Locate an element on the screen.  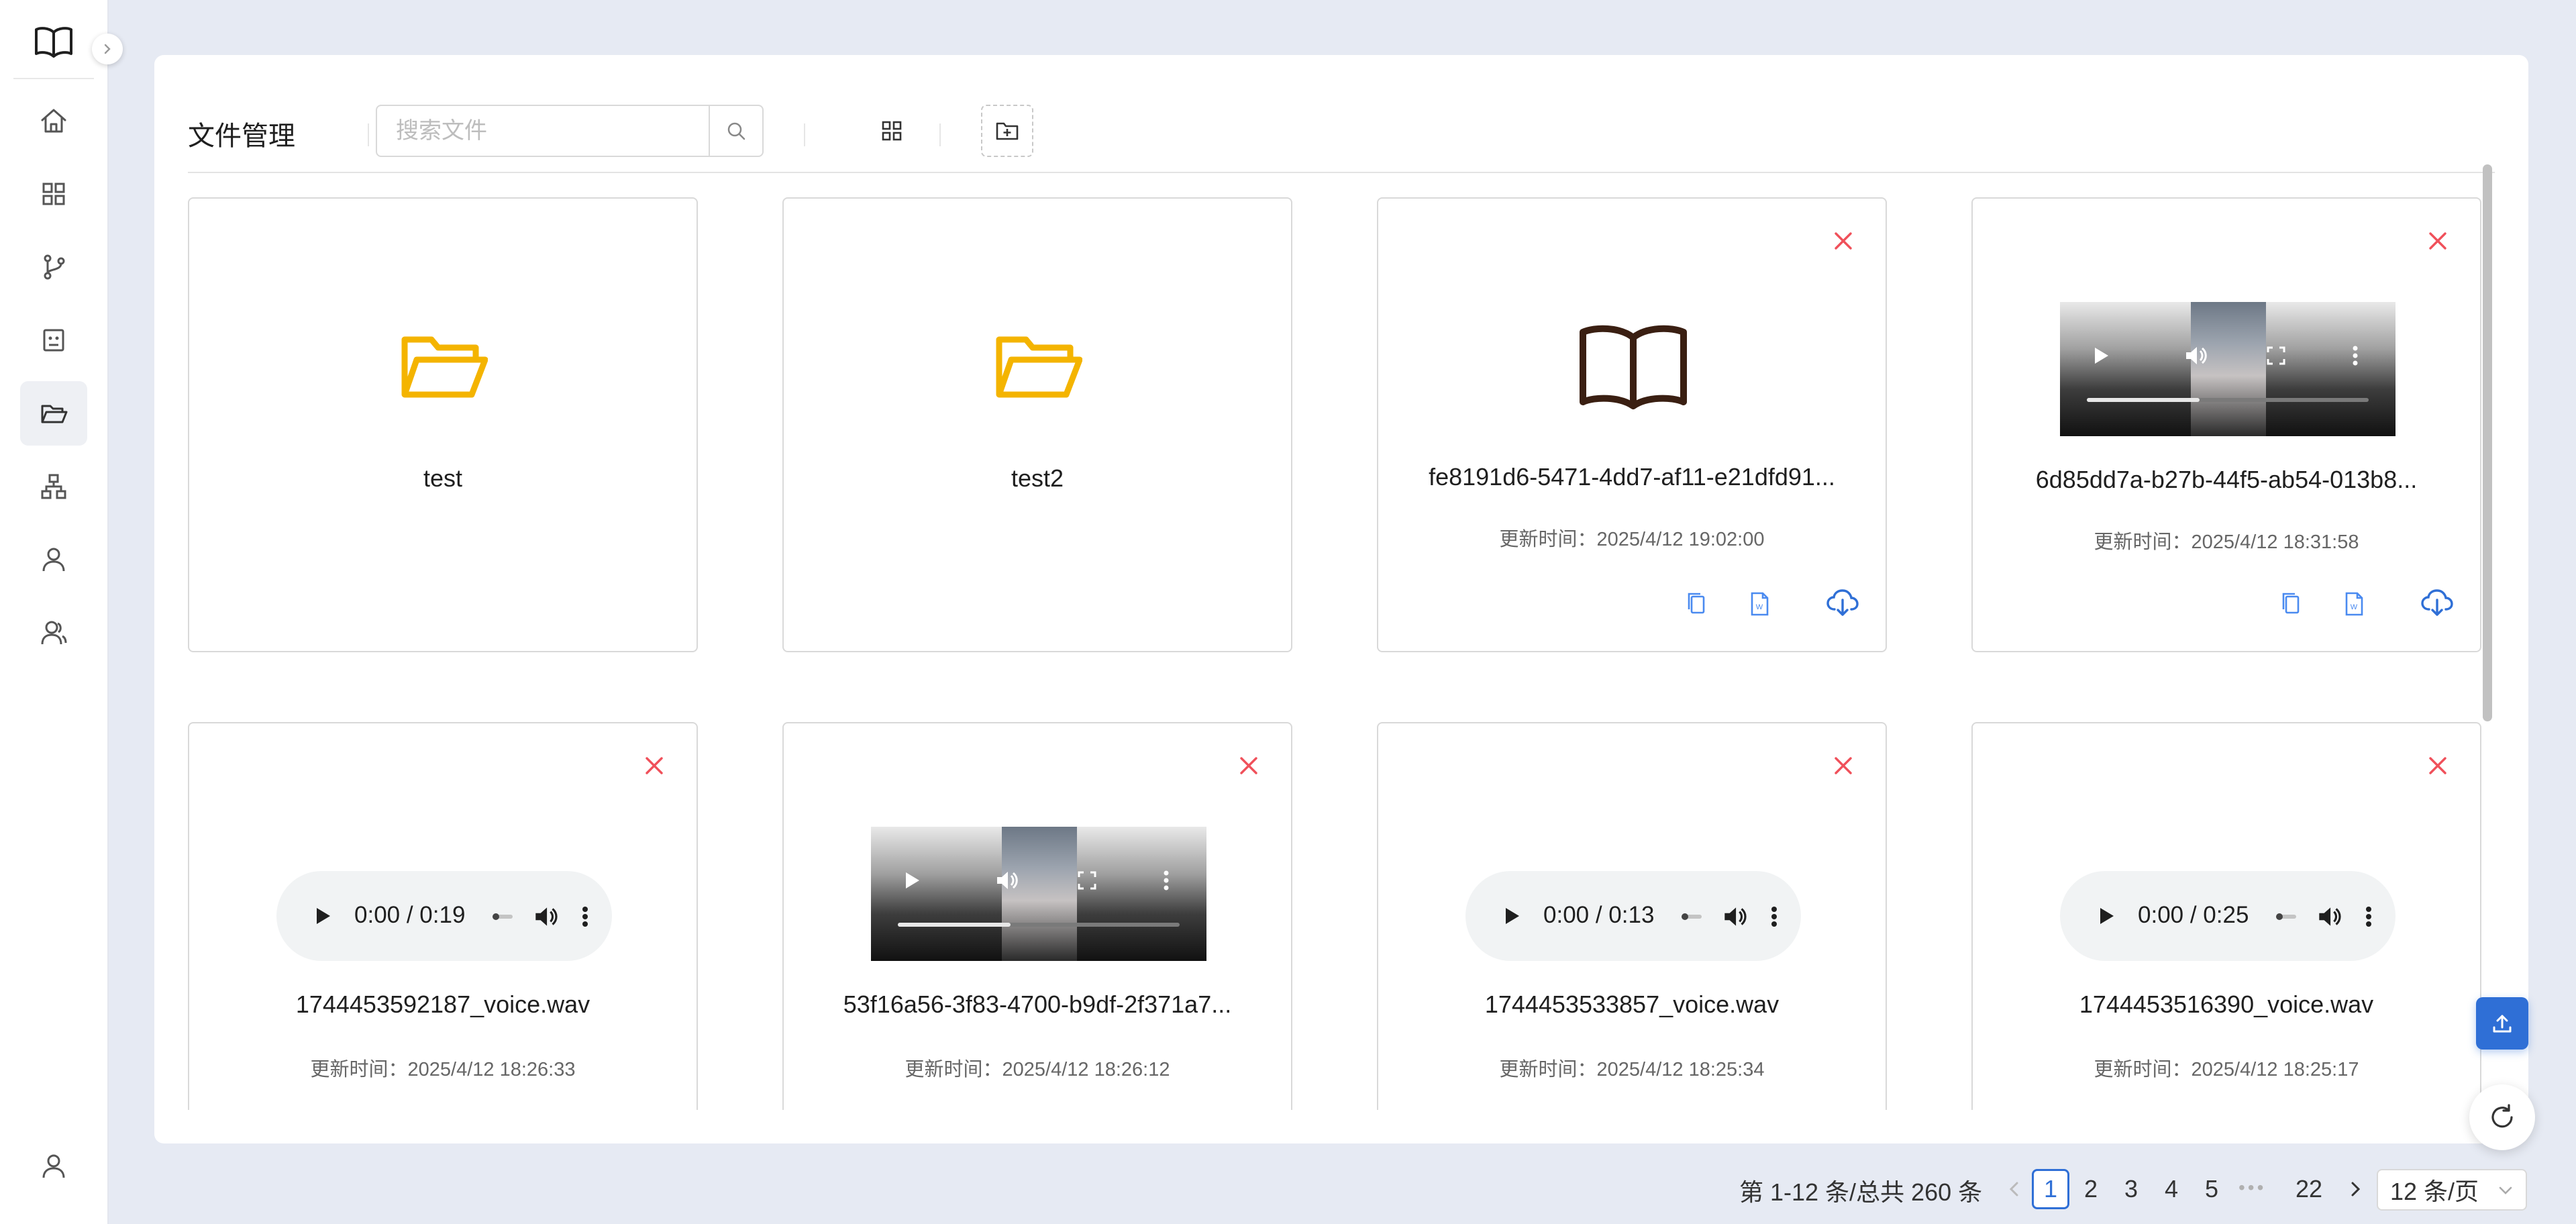
sidebar-account is located at coordinates (53, 1166).